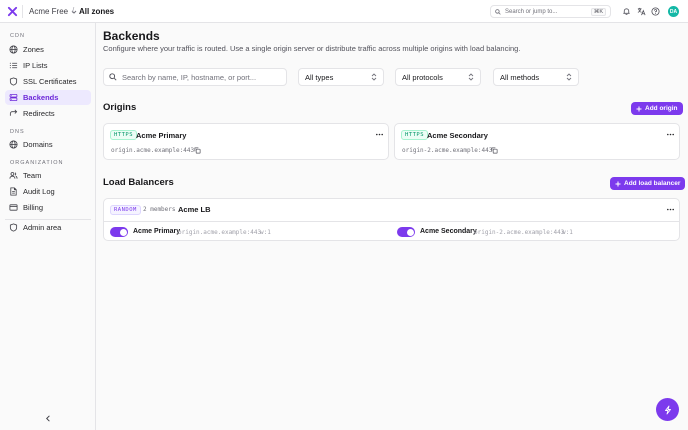  I want to click on sidebar-item-label: Billing, so click(33, 207).